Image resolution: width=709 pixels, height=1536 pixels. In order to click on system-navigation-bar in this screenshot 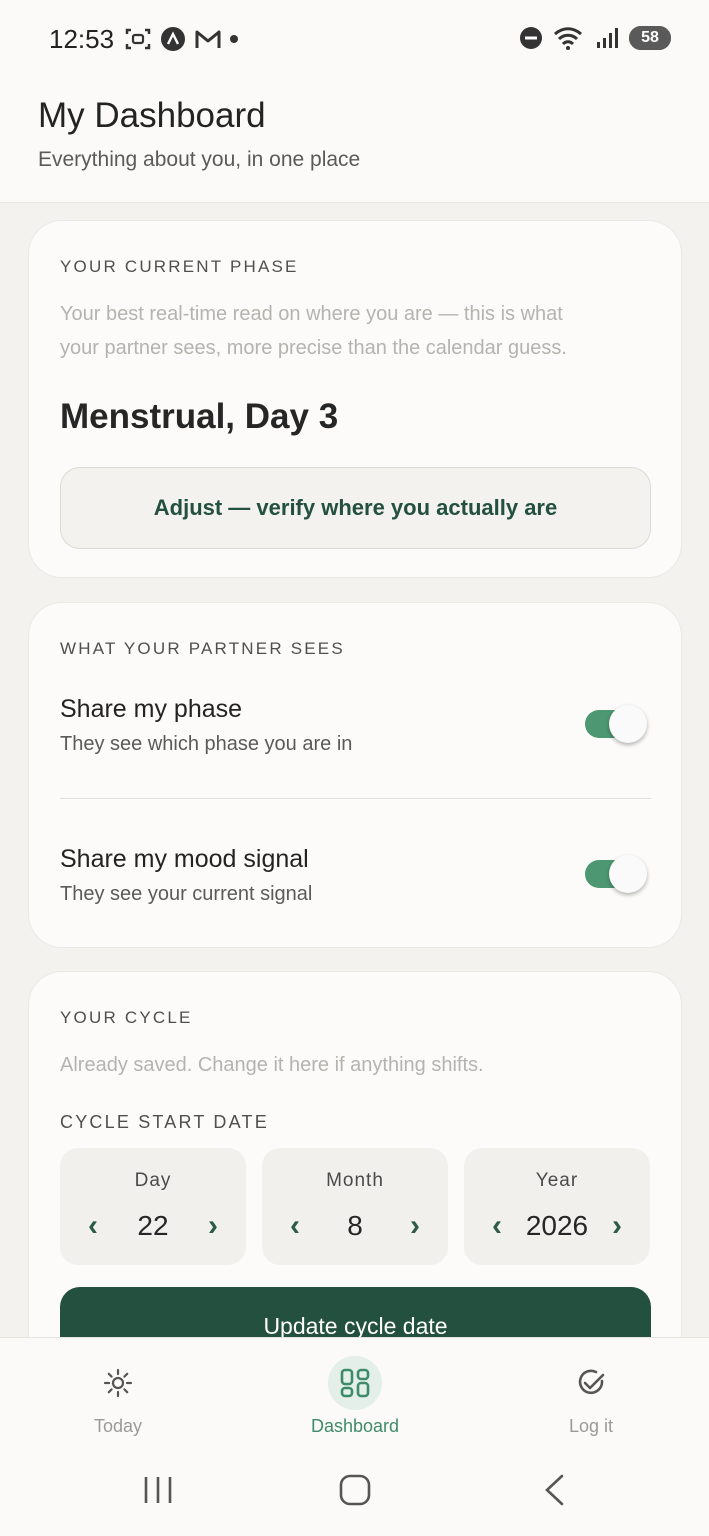, I will do `click(354, 1491)`.